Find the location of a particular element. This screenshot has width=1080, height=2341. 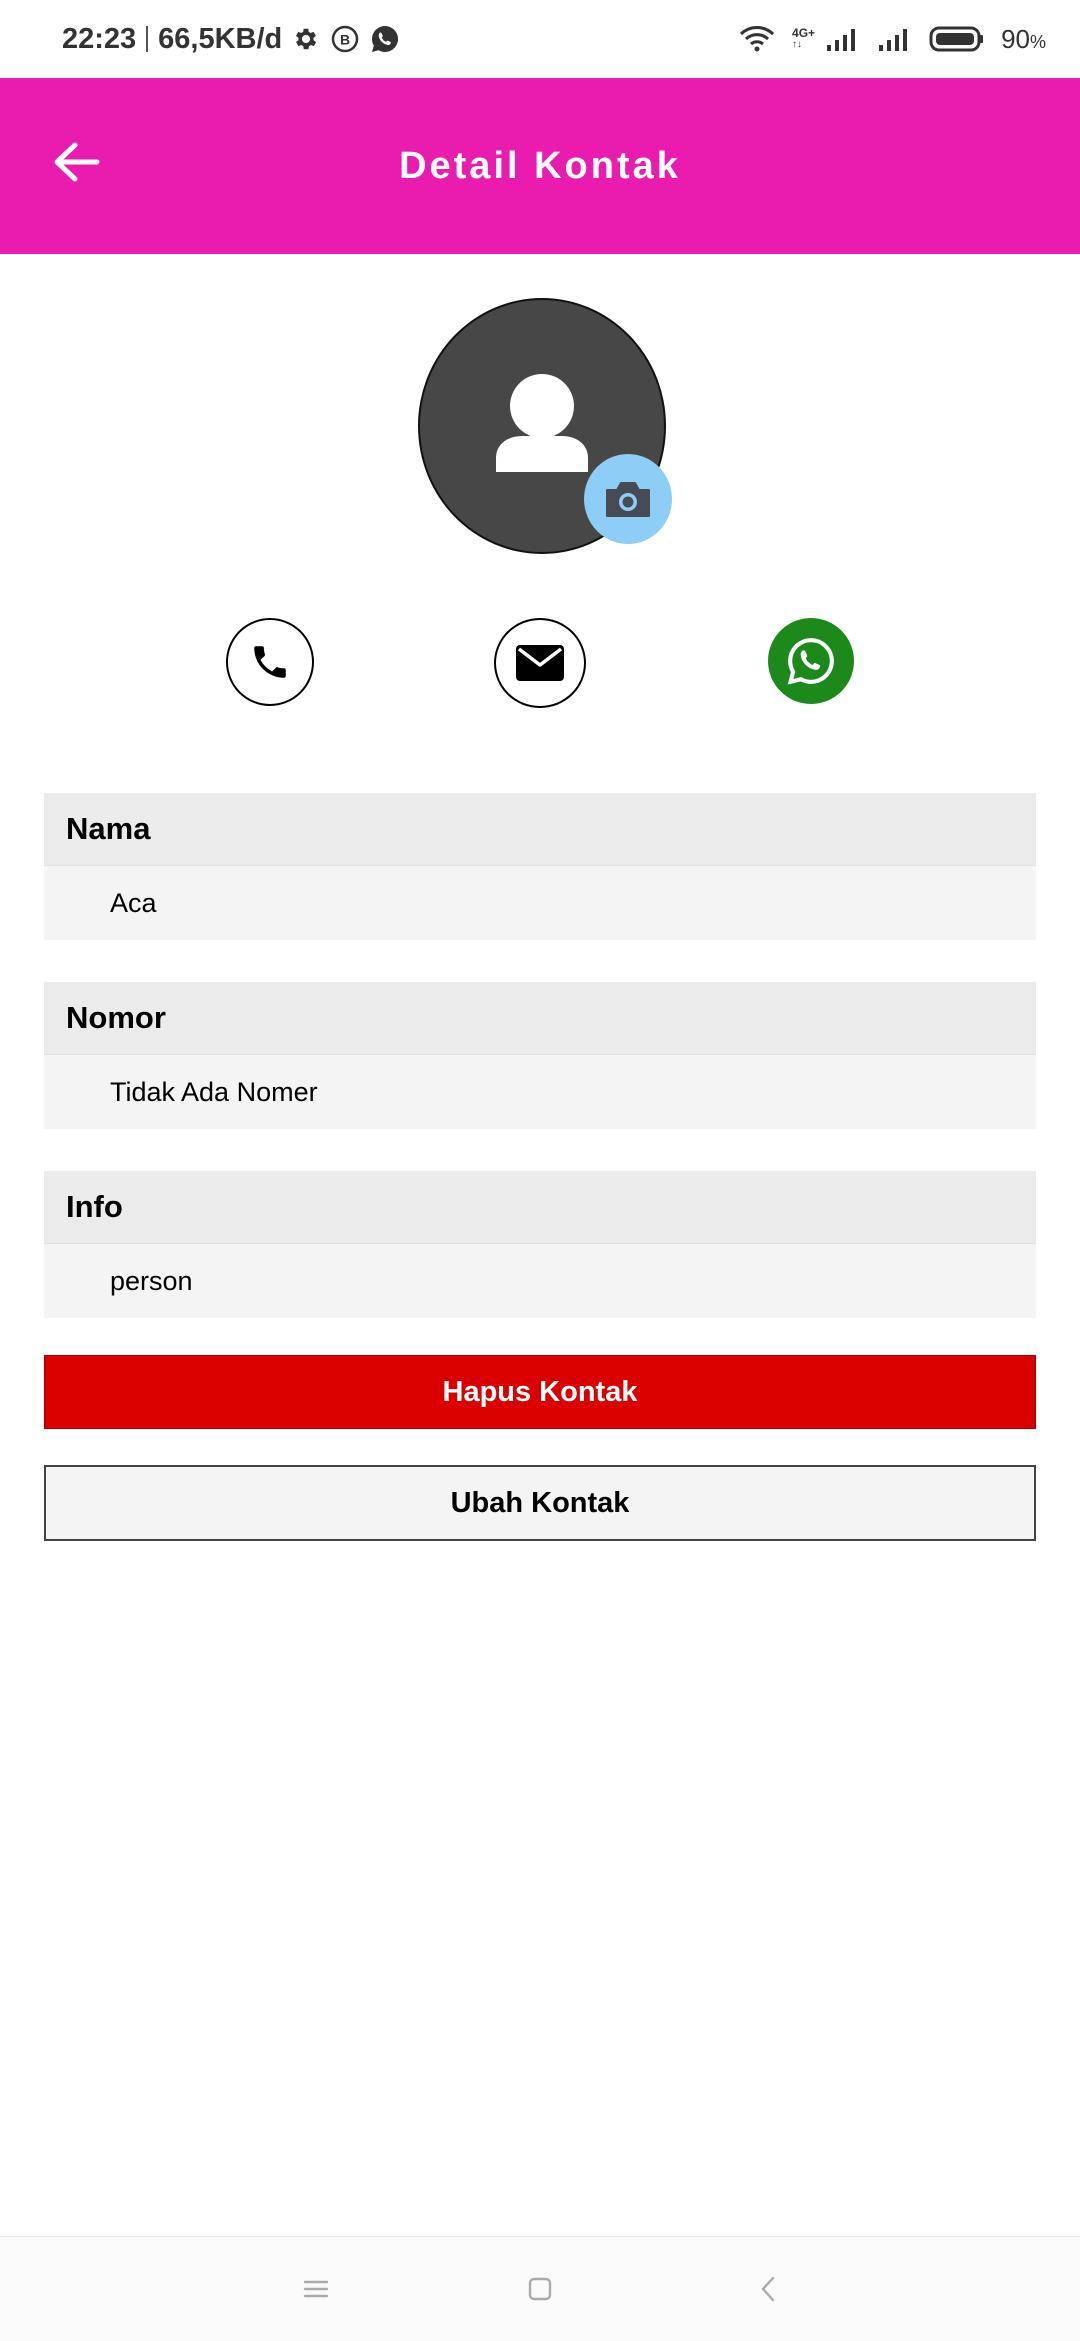

wifi-icon is located at coordinates (757, 39).